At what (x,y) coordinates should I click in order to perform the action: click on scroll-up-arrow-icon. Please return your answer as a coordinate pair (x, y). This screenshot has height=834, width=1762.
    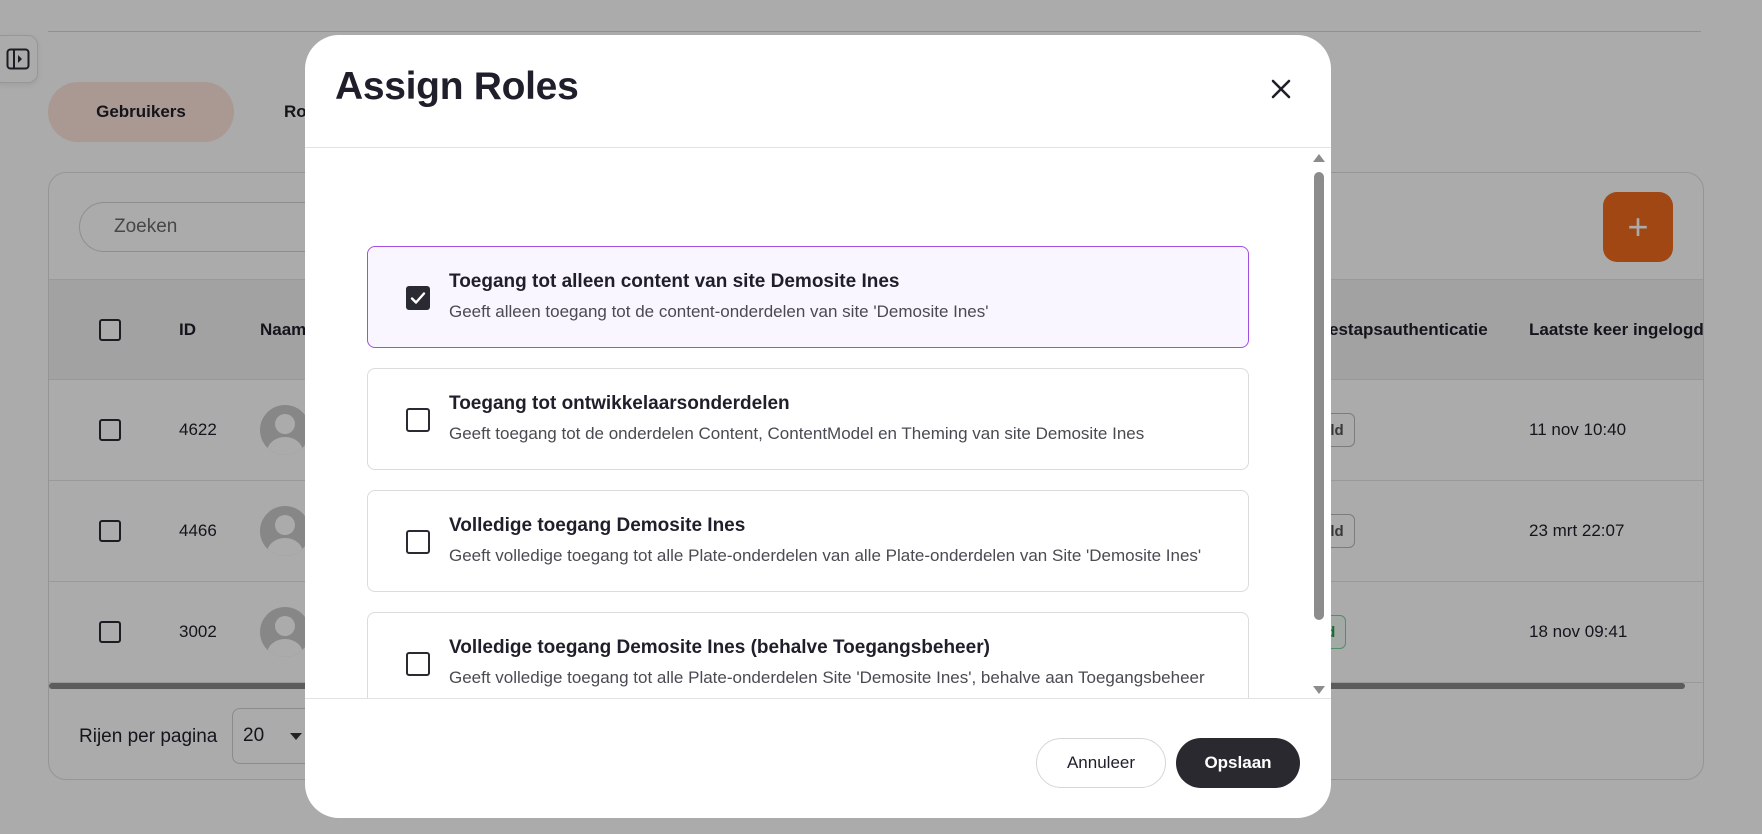
    Looking at the image, I should click on (1319, 158).